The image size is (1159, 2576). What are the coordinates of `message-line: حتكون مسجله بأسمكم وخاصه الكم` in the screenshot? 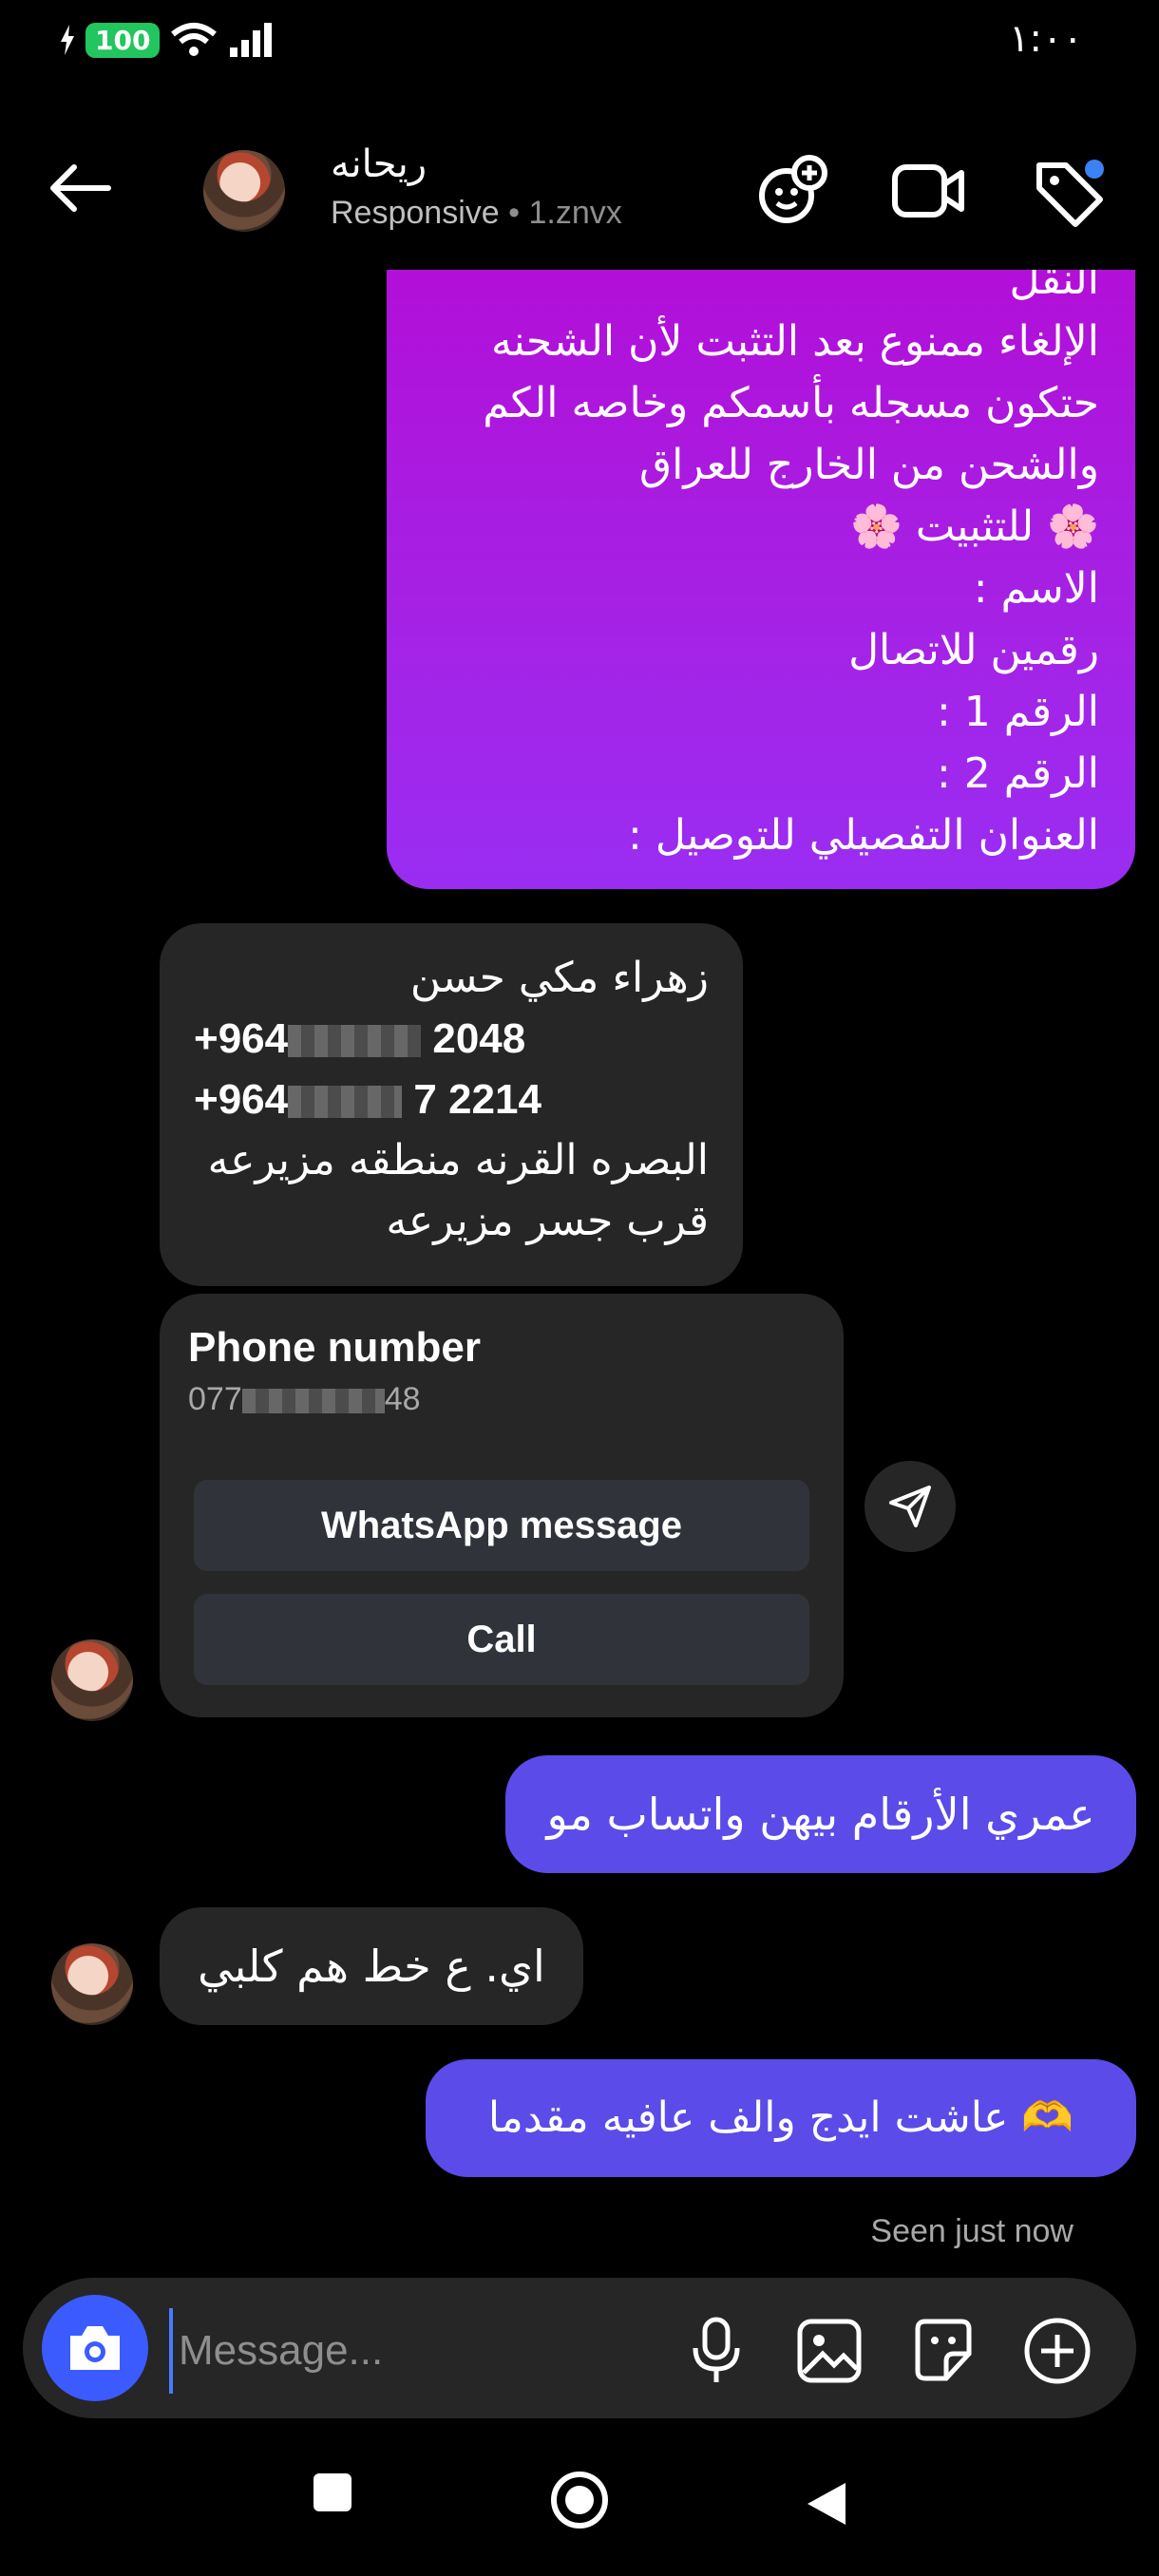 It's located at (791, 403).